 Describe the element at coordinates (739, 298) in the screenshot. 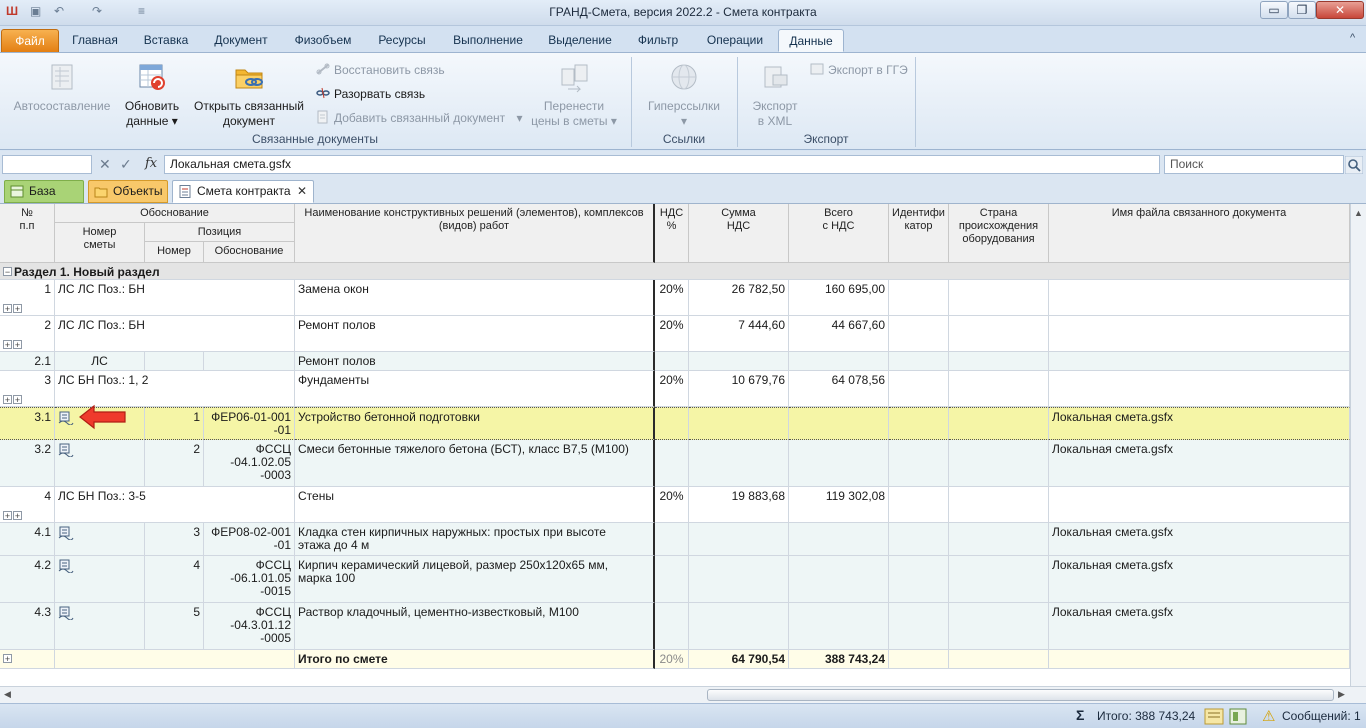

I see `cell-vat-sum: 26 782,50` at that location.